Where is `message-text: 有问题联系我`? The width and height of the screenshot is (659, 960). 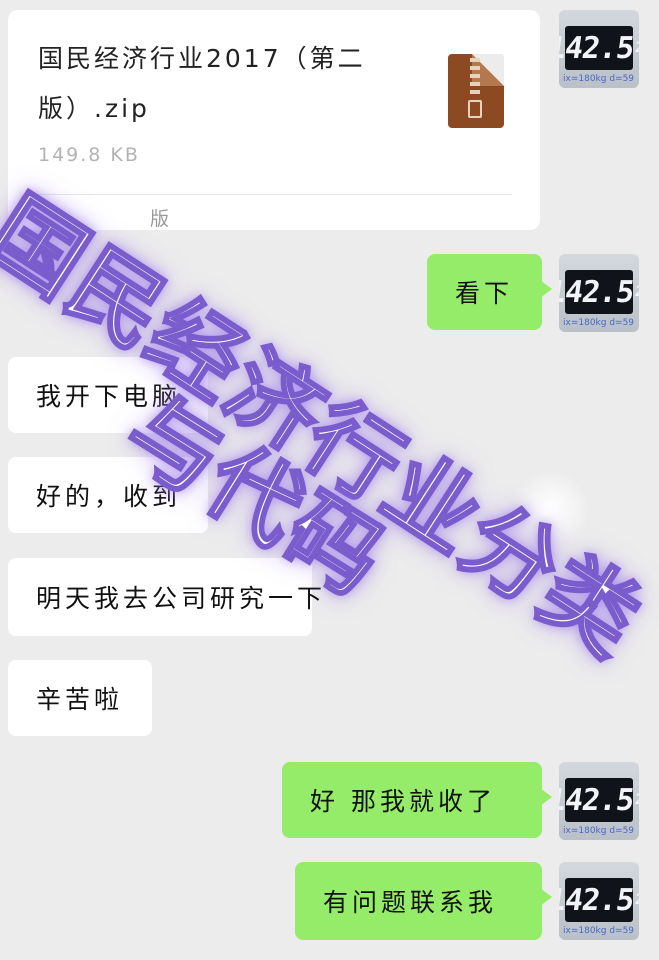 message-text: 有问题联系我 is located at coordinates (410, 902).